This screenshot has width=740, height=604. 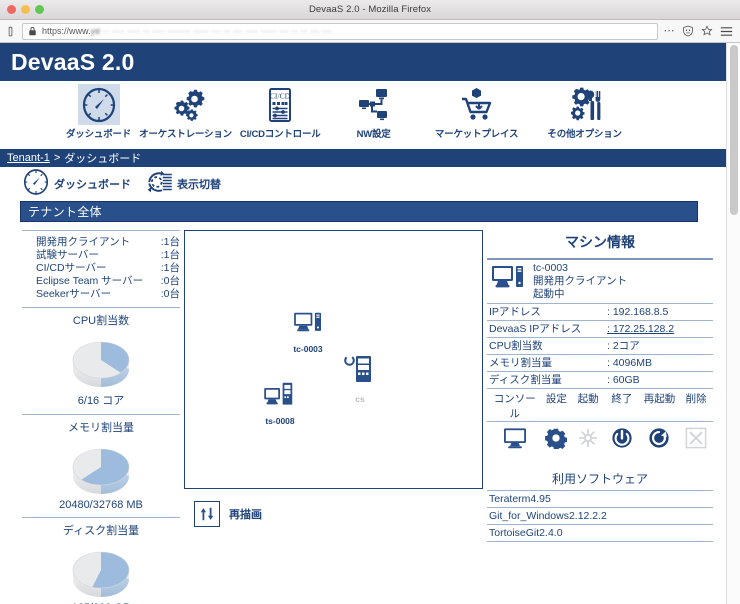 I want to click on loading-spinner-icon, so click(x=349, y=360).